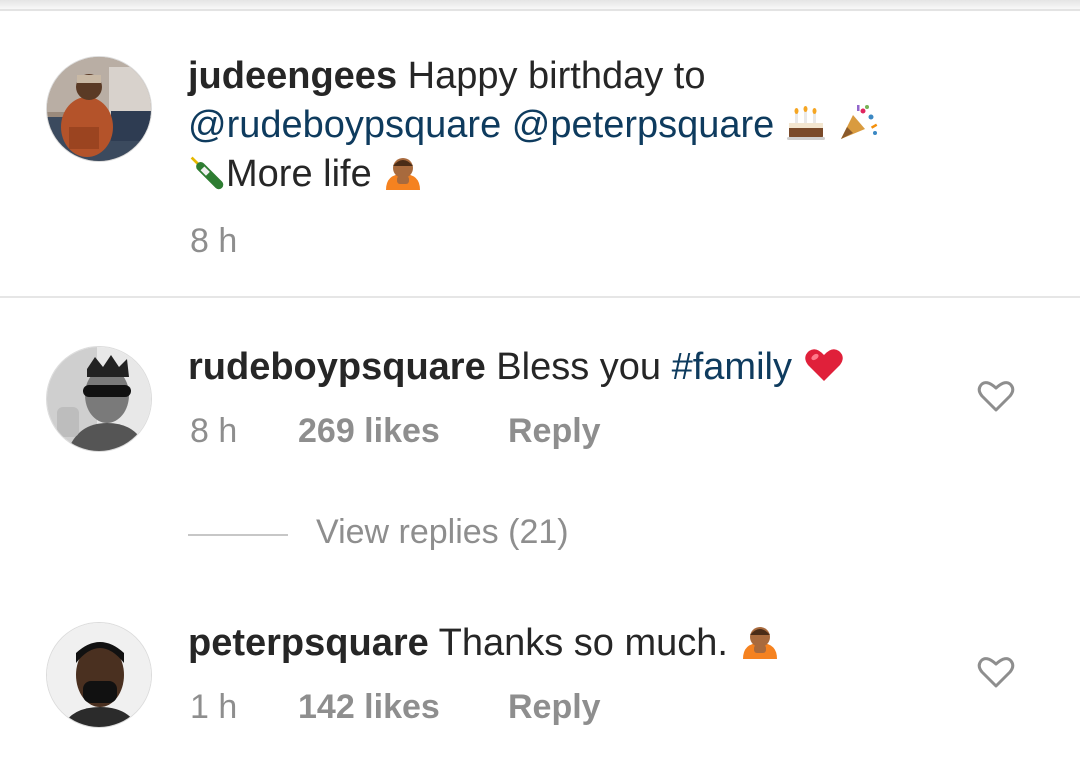 The width and height of the screenshot is (1080, 783). What do you see at coordinates (369, 431) in the screenshot?
I see `likes-count: 269 likes` at bounding box center [369, 431].